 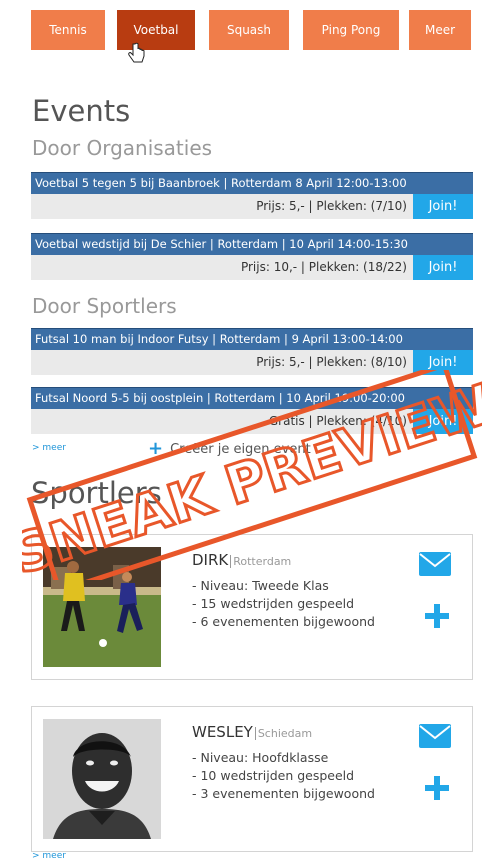 What do you see at coordinates (273, 775) in the screenshot?
I see `stat-matches: - 10 wedstrijden gespeeld` at bounding box center [273, 775].